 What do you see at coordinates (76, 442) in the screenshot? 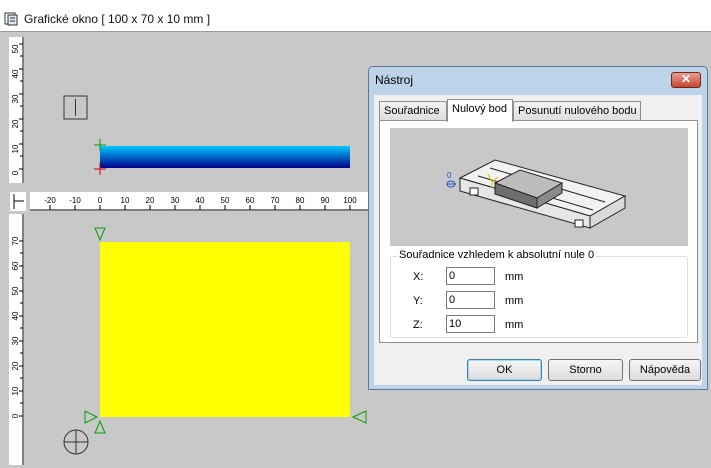
I see `crosshair-icon` at bounding box center [76, 442].